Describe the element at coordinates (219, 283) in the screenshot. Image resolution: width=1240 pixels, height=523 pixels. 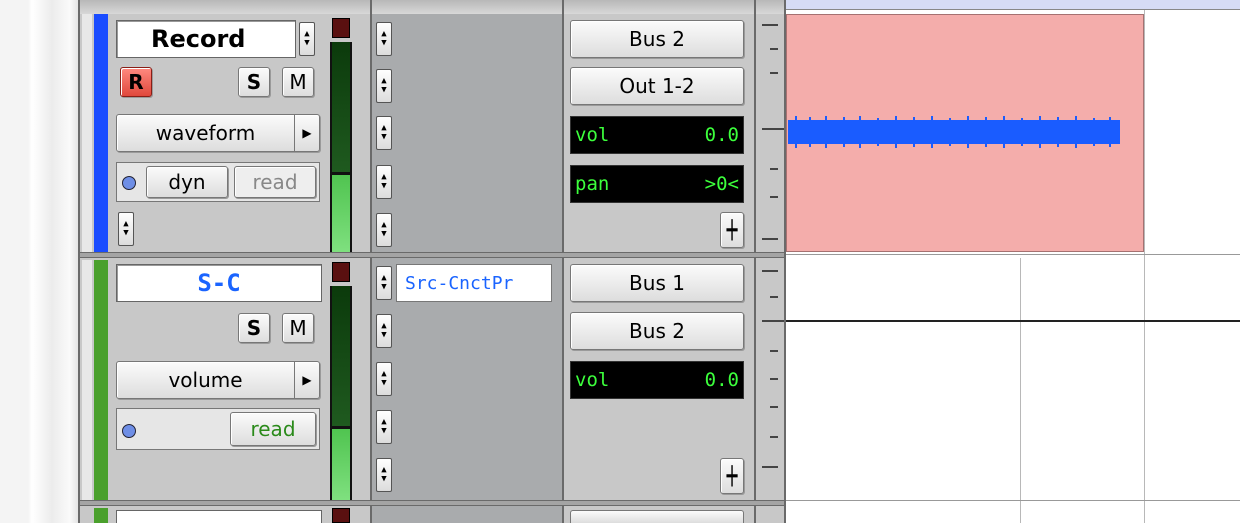
I see `track-name-field: S-C` at that location.